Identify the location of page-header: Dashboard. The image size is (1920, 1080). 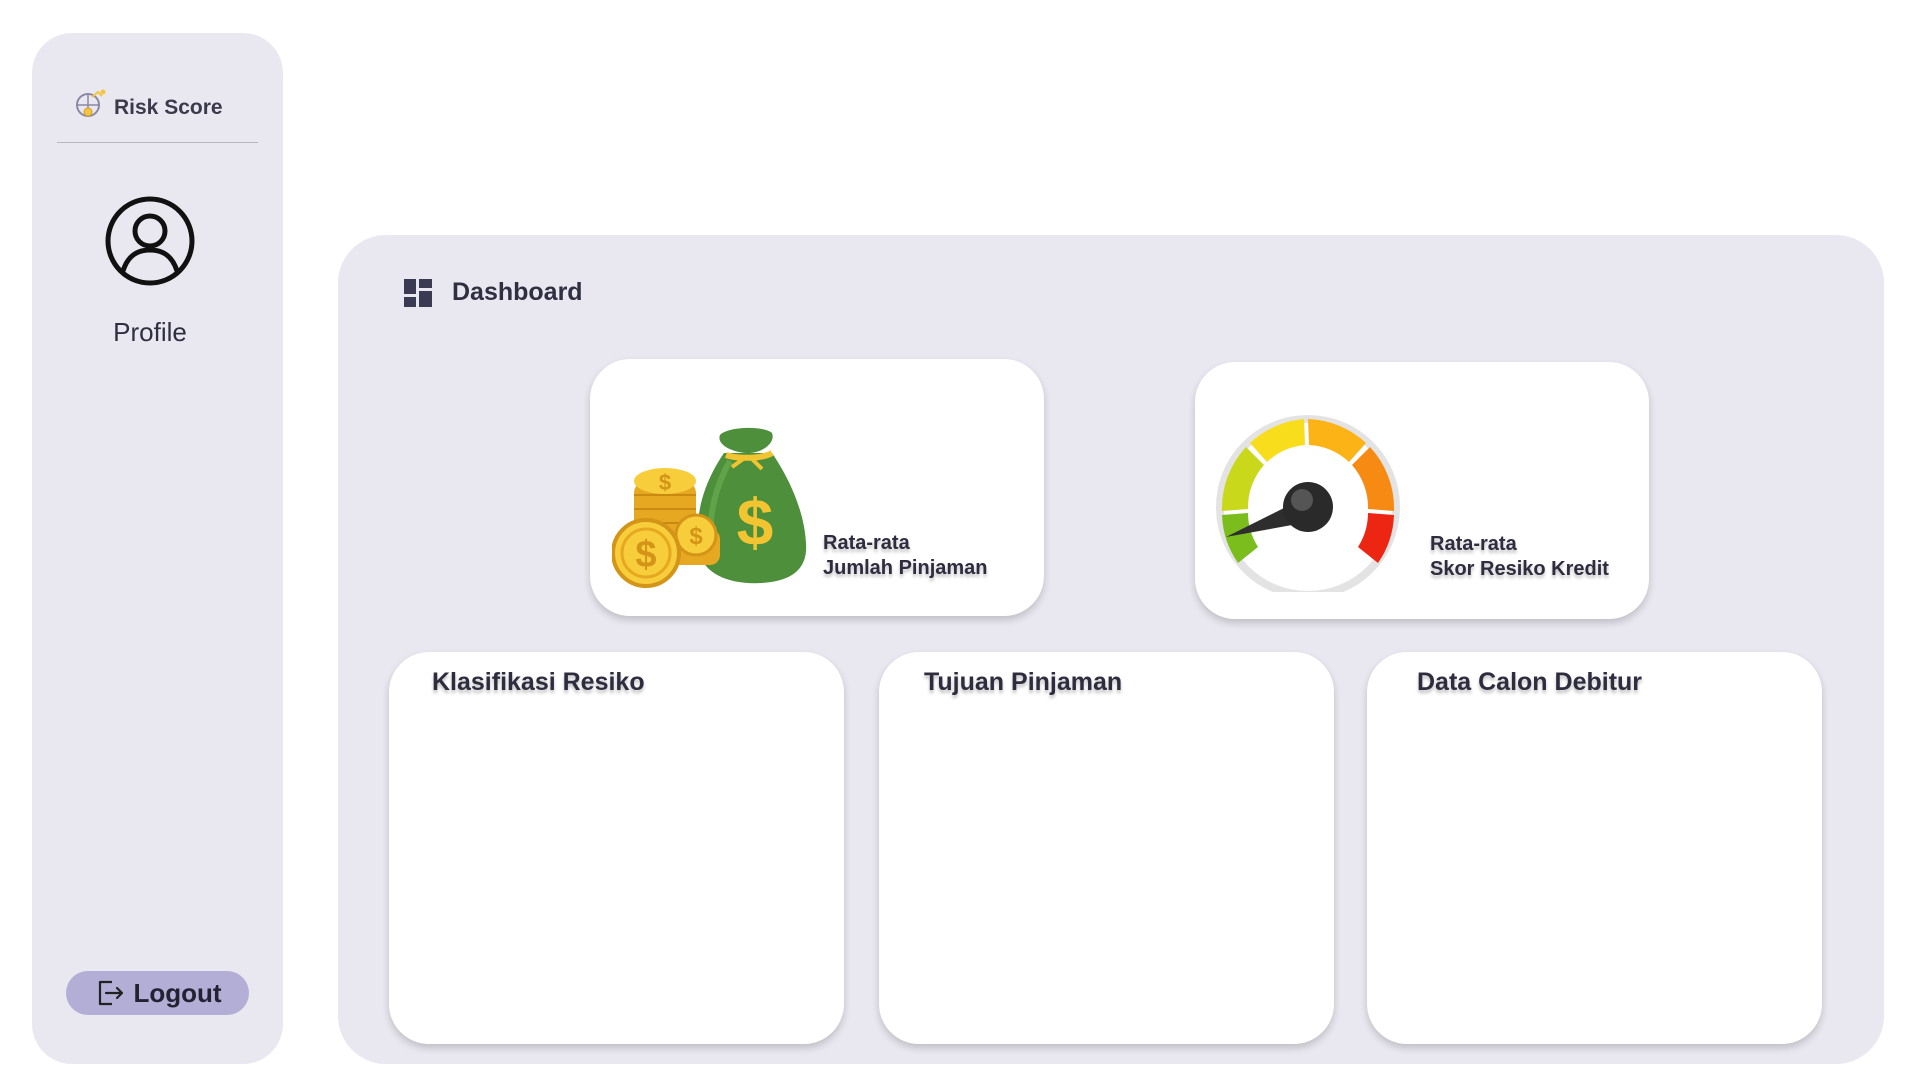
(493, 292).